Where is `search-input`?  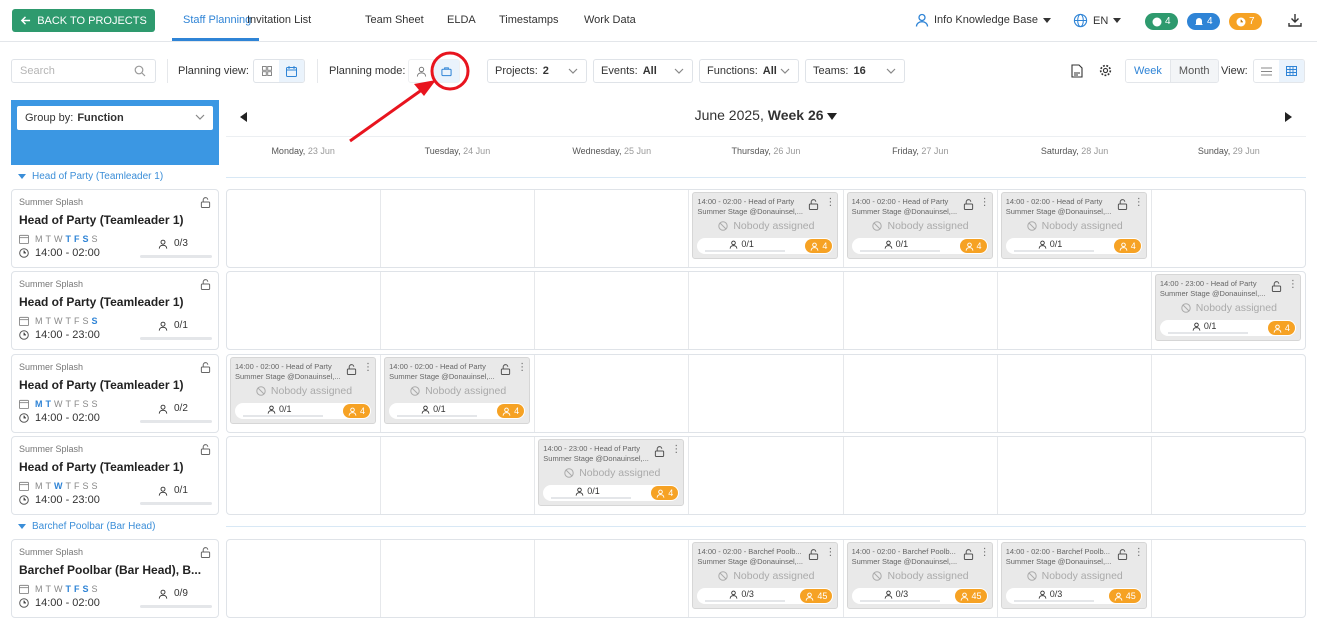 search-input is located at coordinates (75, 71).